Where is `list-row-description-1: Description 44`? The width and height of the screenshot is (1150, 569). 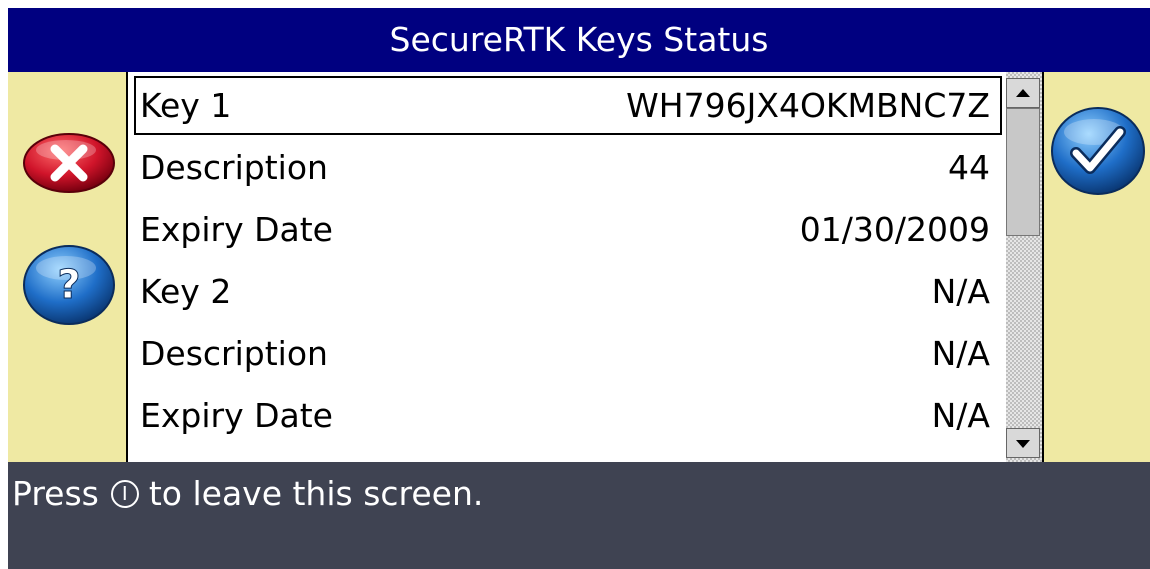 list-row-description-1: Description 44 is located at coordinates (565, 167).